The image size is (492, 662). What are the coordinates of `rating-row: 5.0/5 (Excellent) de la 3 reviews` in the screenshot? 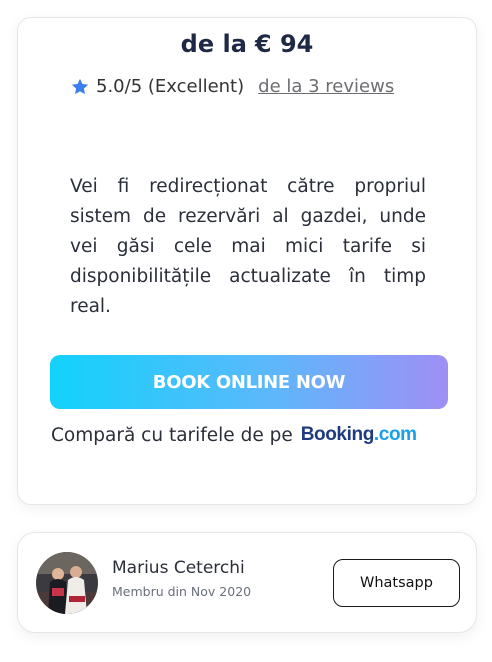 It's located at (263, 86).